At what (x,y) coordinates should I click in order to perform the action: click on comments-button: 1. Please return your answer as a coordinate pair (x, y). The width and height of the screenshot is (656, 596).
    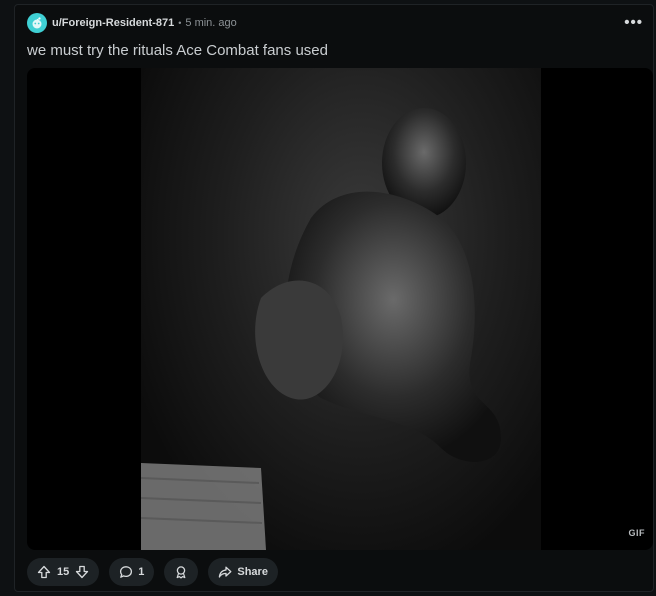
    Looking at the image, I should click on (132, 572).